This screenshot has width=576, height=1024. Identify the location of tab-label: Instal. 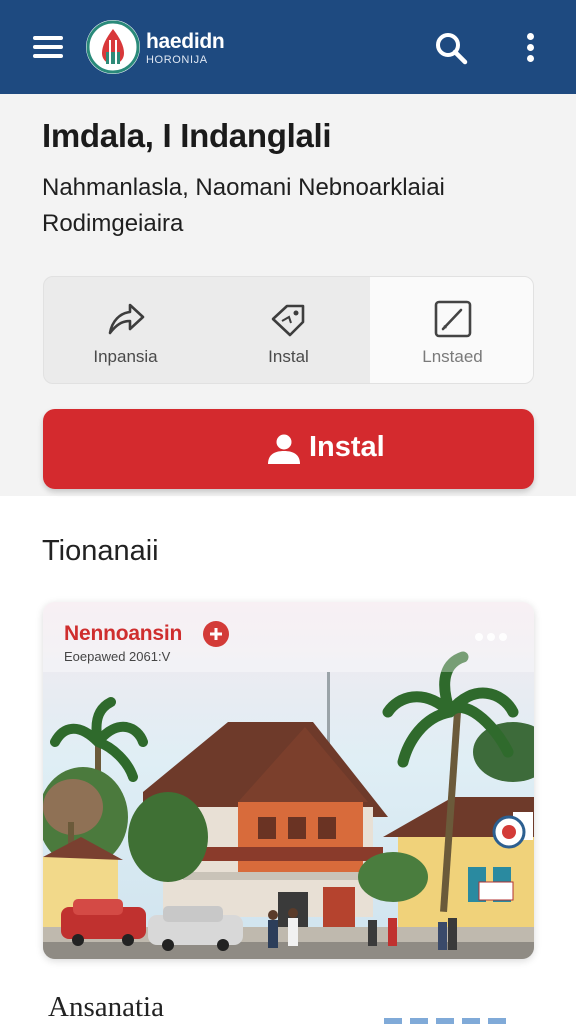
(288, 356).